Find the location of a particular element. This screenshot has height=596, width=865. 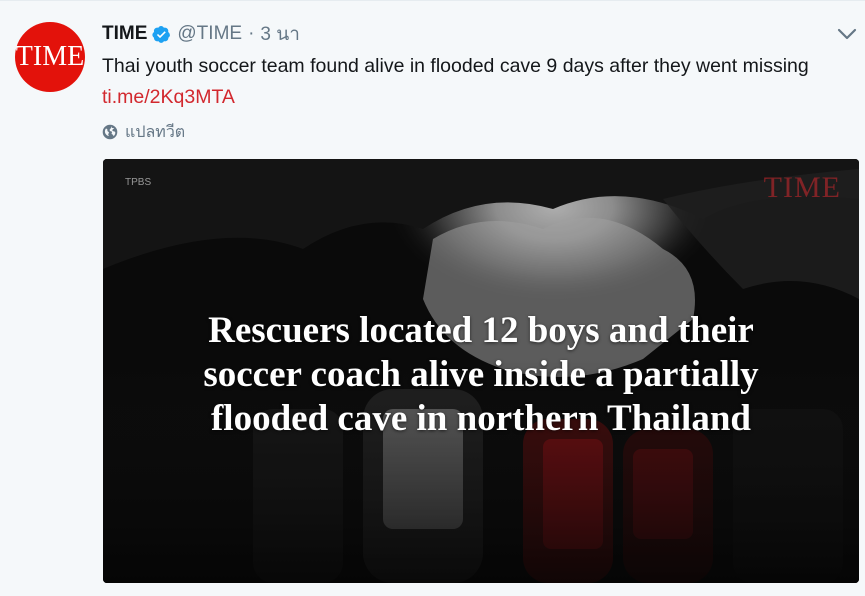

chevron-down-icon is located at coordinates (847, 34).